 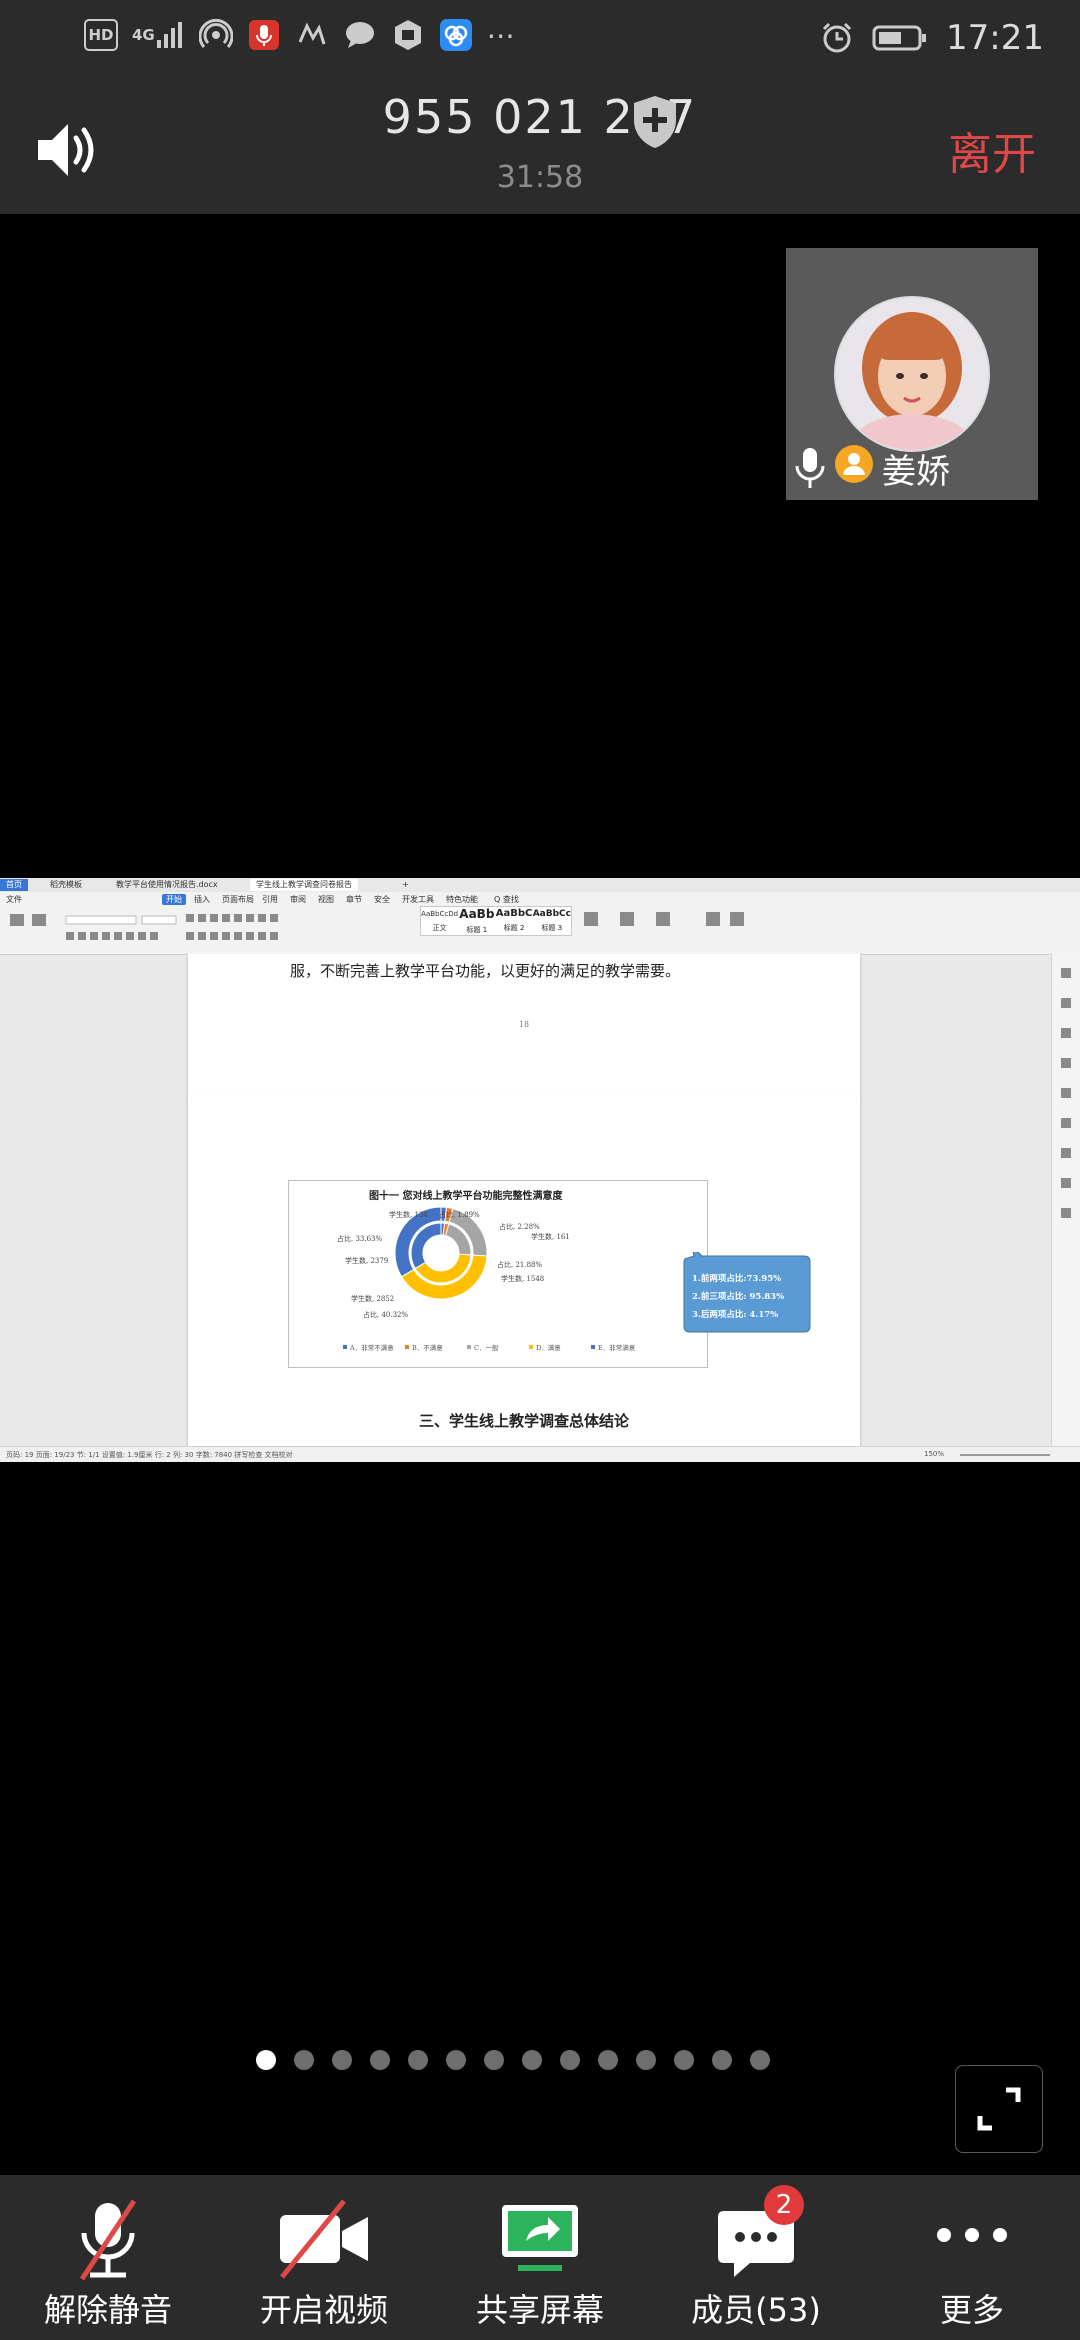 What do you see at coordinates (206, 929) in the screenshot?
I see `ribbon-tools` at bounding box center [206, 929].